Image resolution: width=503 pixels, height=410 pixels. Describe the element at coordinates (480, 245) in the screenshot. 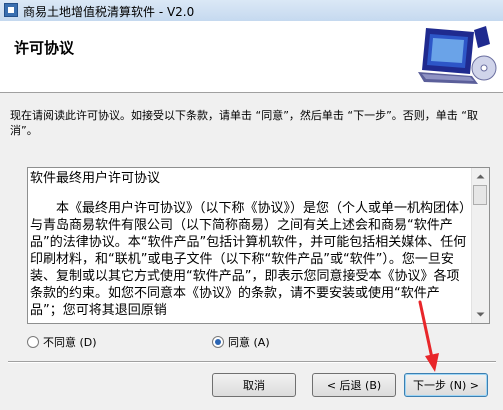

I see `vertical-scrollbar` at that location.